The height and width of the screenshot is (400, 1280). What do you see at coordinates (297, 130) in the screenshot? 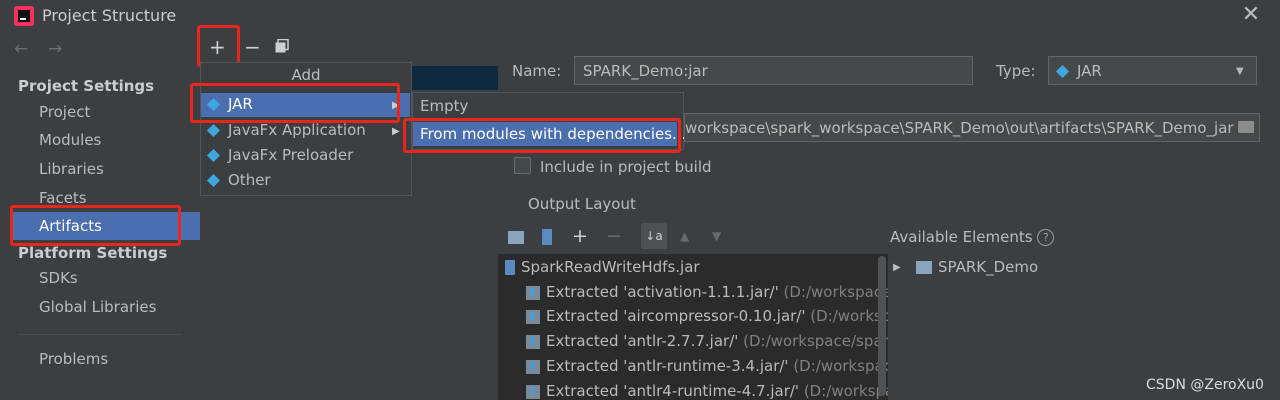
I see `menu-item-label: JavaFx Application` at bounding box center [297, 130].